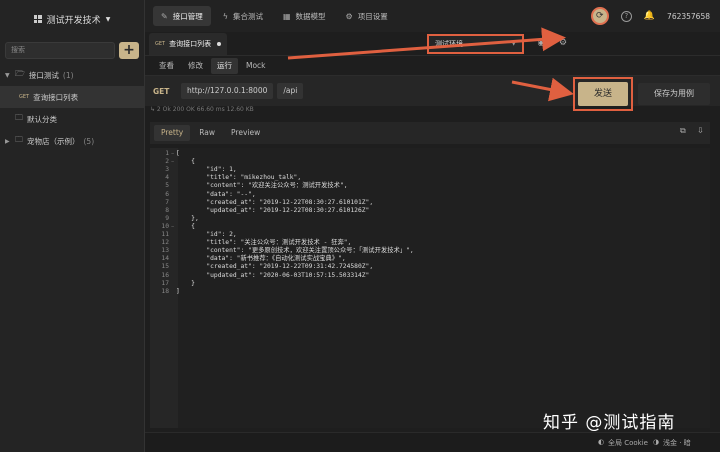  I want to click on bell-icon: 🔔, so click(649, 16).